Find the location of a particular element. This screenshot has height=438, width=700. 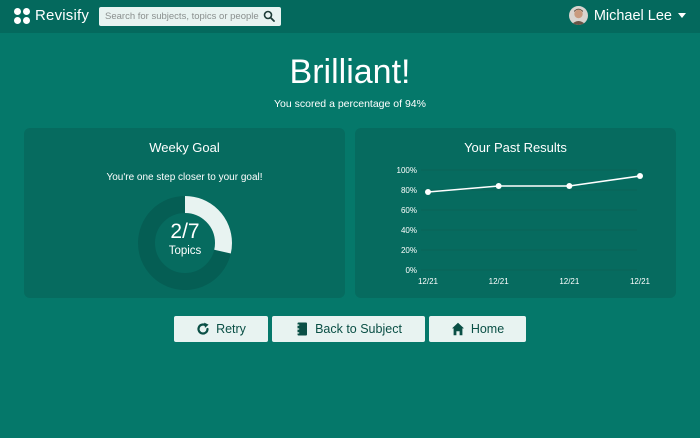

y-tick-label: 0% is located at coordinates (411, 270).